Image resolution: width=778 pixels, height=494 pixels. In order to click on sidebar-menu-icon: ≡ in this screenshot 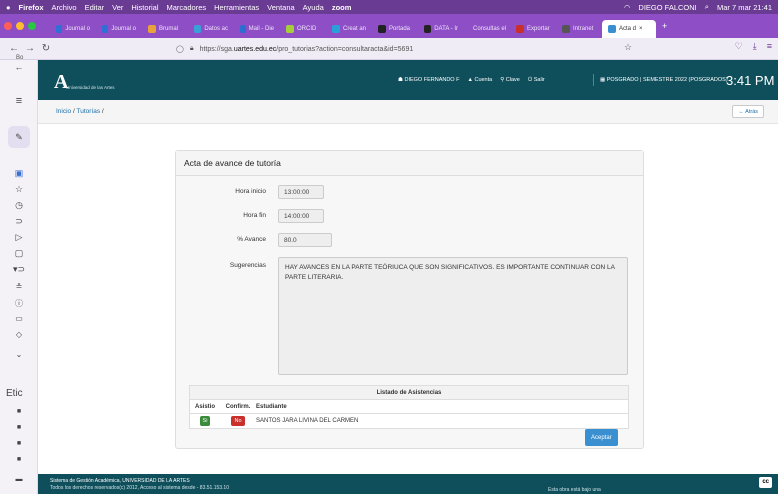, I will do `click(19, 101)`.